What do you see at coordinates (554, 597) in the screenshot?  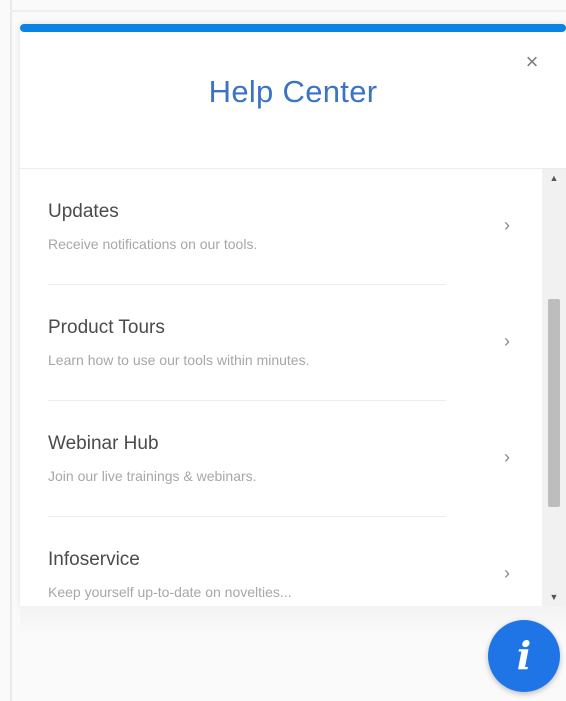 I see `scroll-down-icon: ▼` at bounding box center [554, 597].